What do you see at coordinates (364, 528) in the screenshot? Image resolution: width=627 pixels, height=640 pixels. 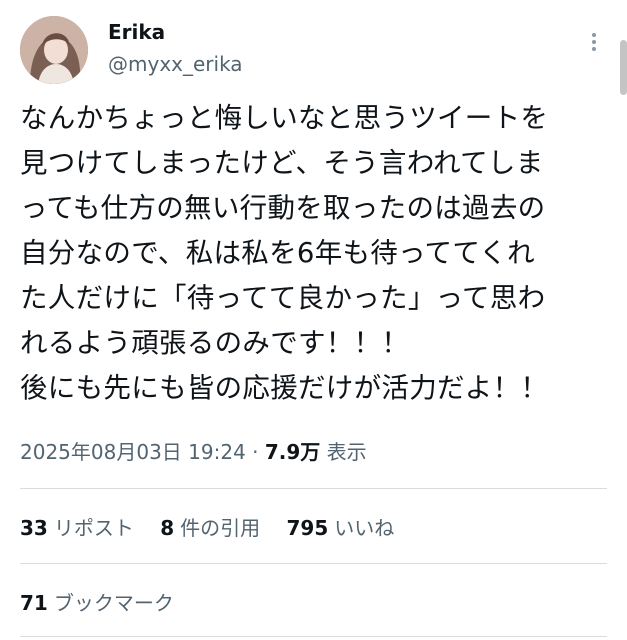 I see `likes-label: いいね` at bounding box center [364, 528].